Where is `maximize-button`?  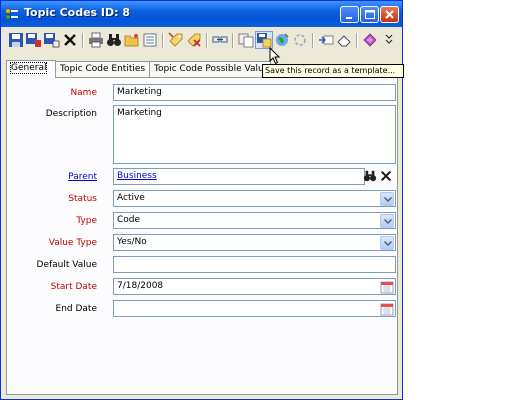
maximize-button is located at coordinates (369, 14).